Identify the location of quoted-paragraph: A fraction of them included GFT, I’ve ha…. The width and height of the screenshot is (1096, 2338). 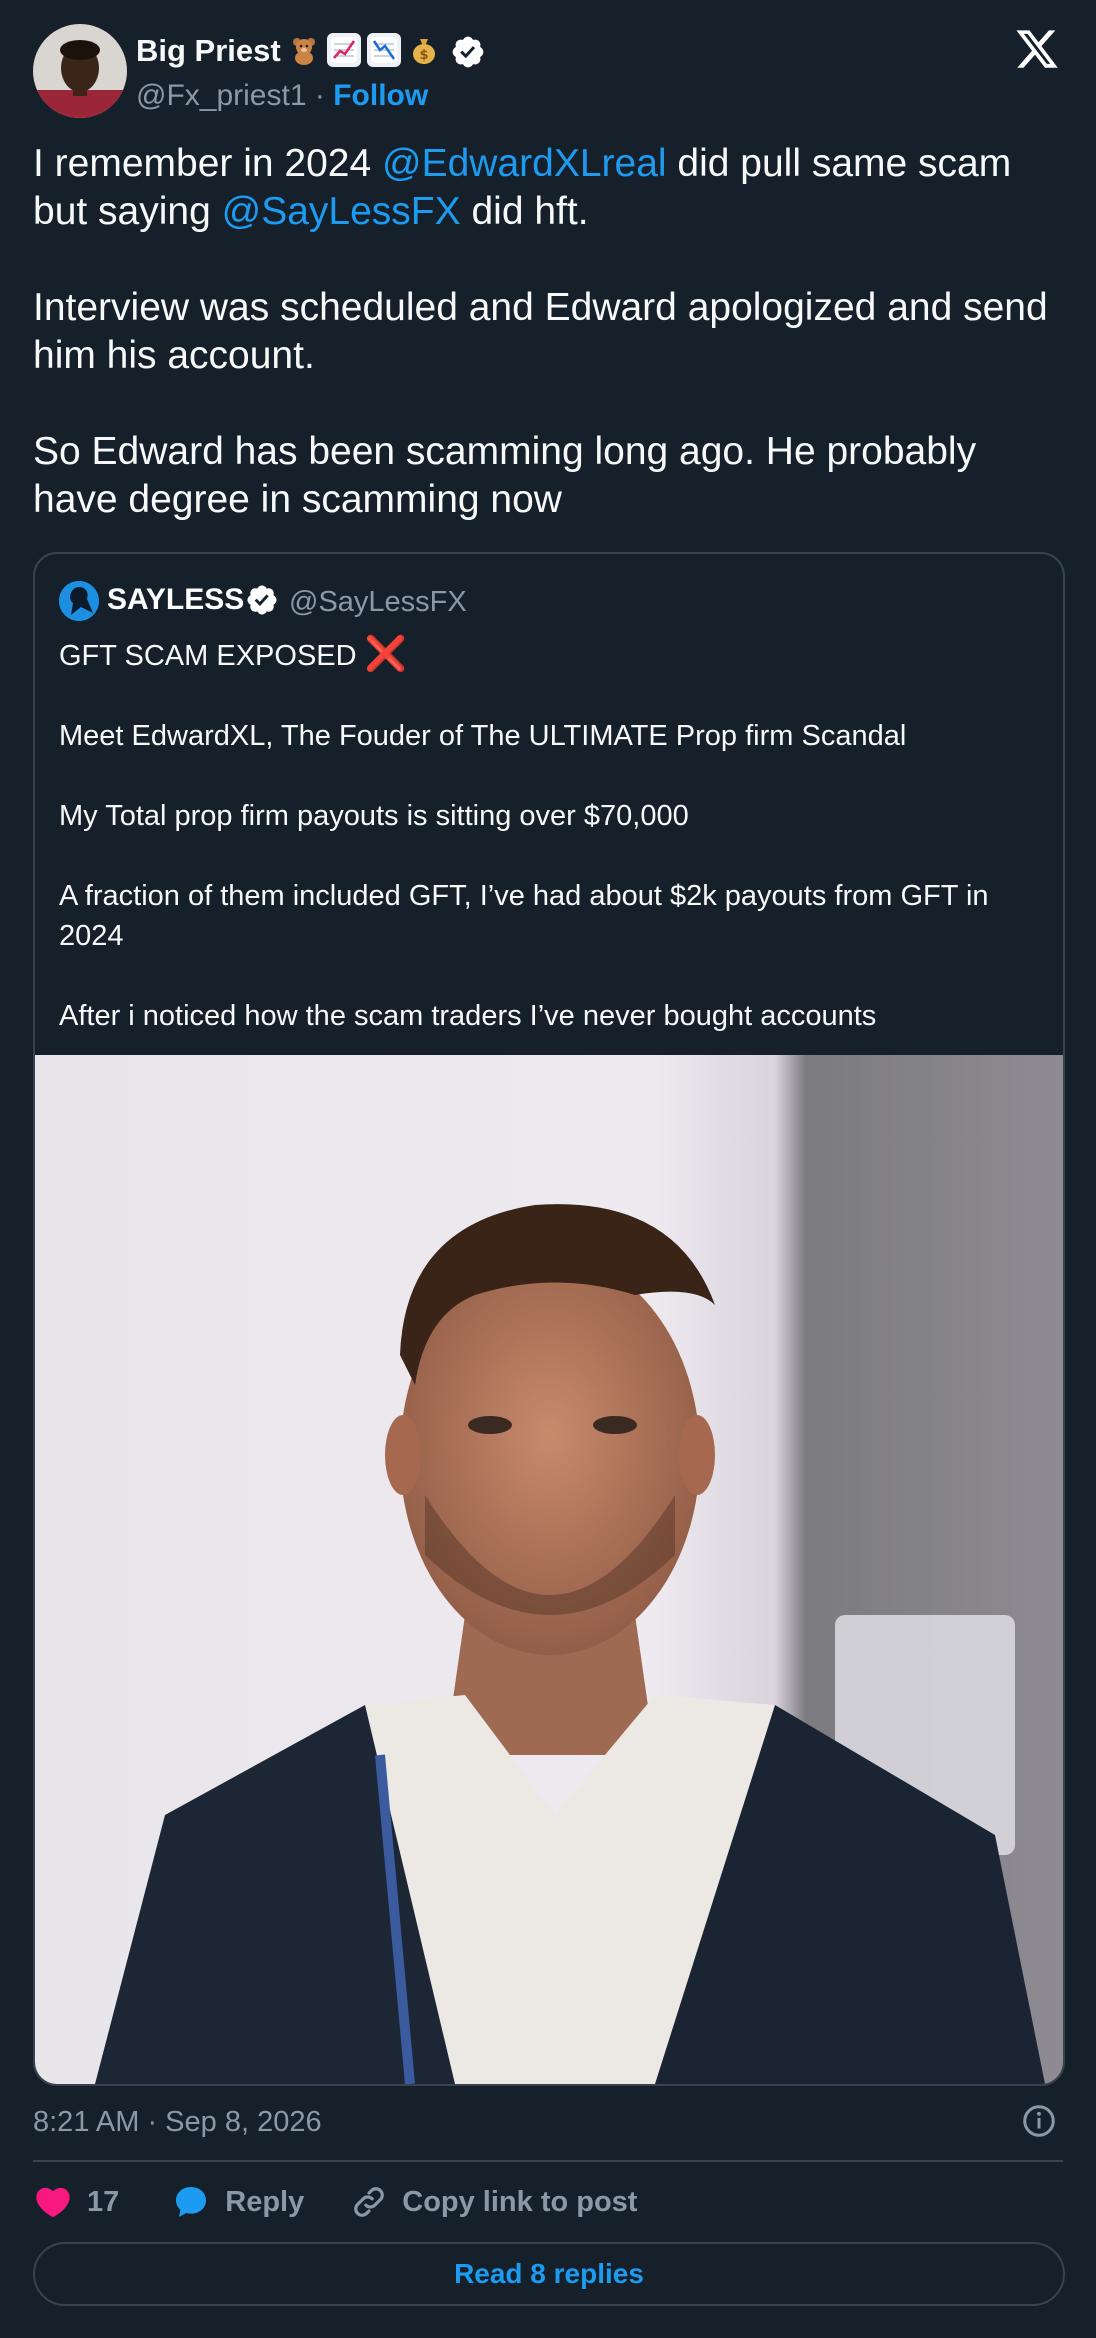
(524, 916).